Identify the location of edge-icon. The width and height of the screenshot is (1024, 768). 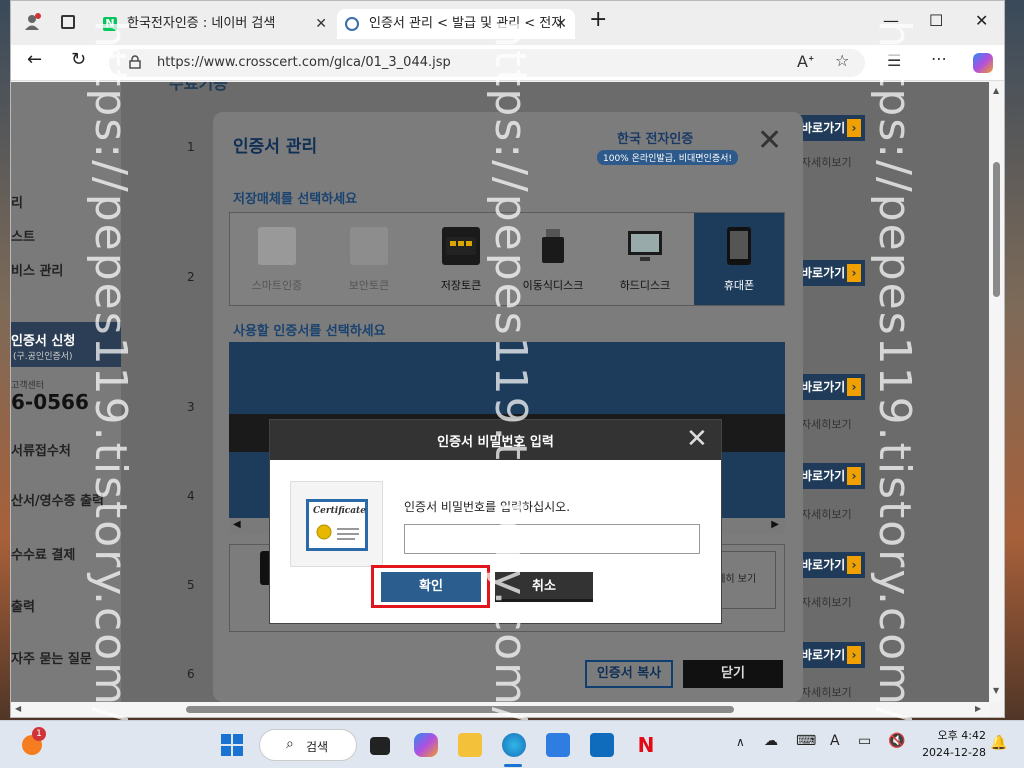
(514, 745).